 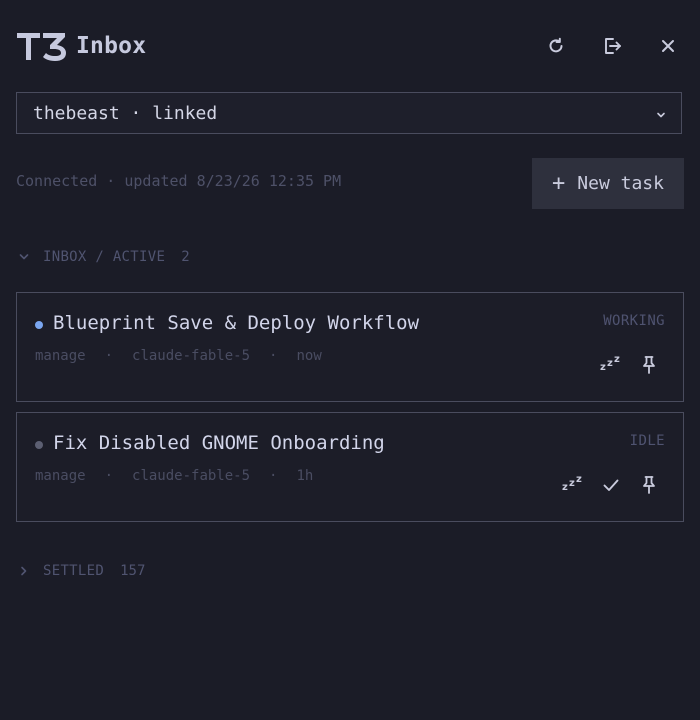 What do you see at coordinates (349, 113) in the screenshot?
I see `account-select: thebeast · linked` at bounding box center [349, 113].